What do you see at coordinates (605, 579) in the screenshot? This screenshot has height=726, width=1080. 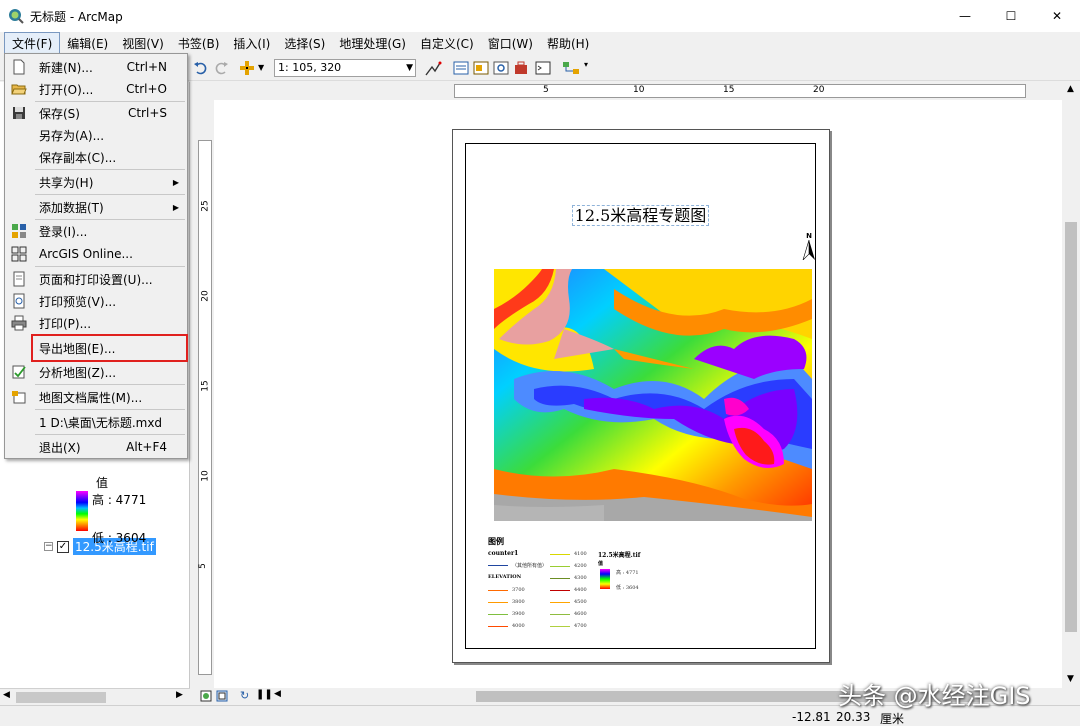 I see `legend-color-ramp` at bounding box center [605, 579].